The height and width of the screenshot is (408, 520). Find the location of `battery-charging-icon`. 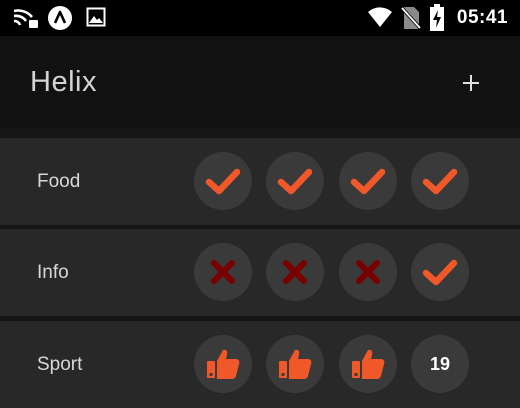

battery-charging-icon is located at coordinates (437, 17).